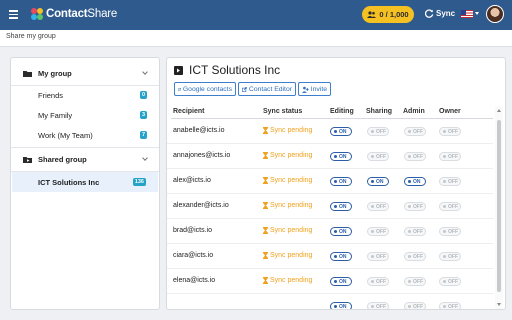 This screenshot has height=320, width=512. Describe the element at coordinates (467, 14) in the screenshot. I see `us-flag-icon` at that location.